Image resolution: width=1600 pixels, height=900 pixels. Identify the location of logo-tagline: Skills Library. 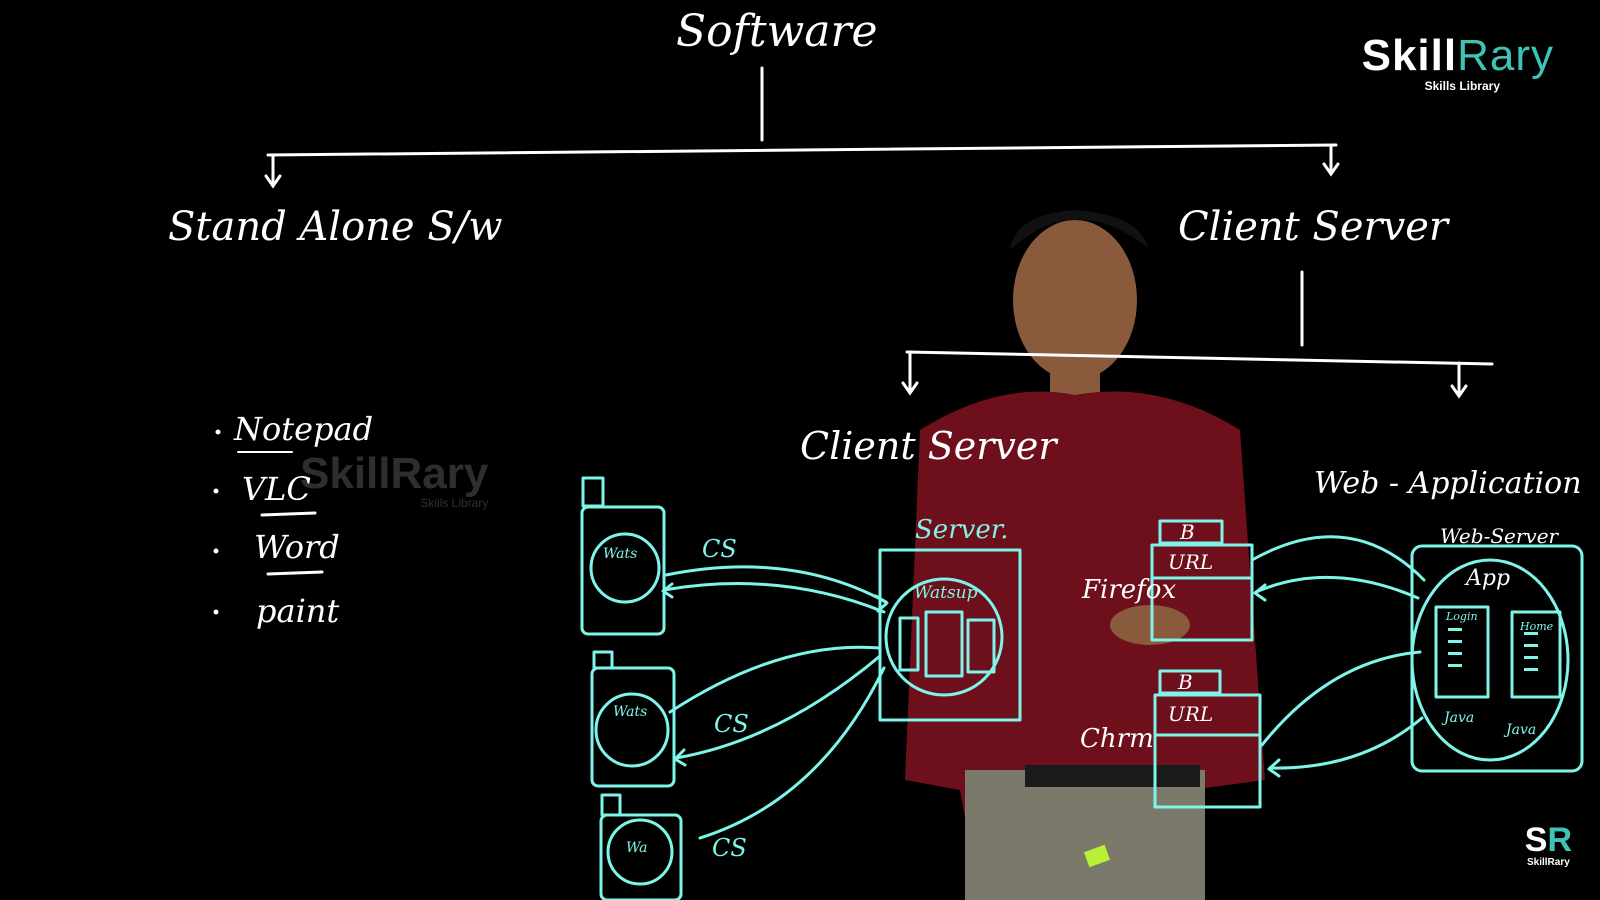
(1462, 86).